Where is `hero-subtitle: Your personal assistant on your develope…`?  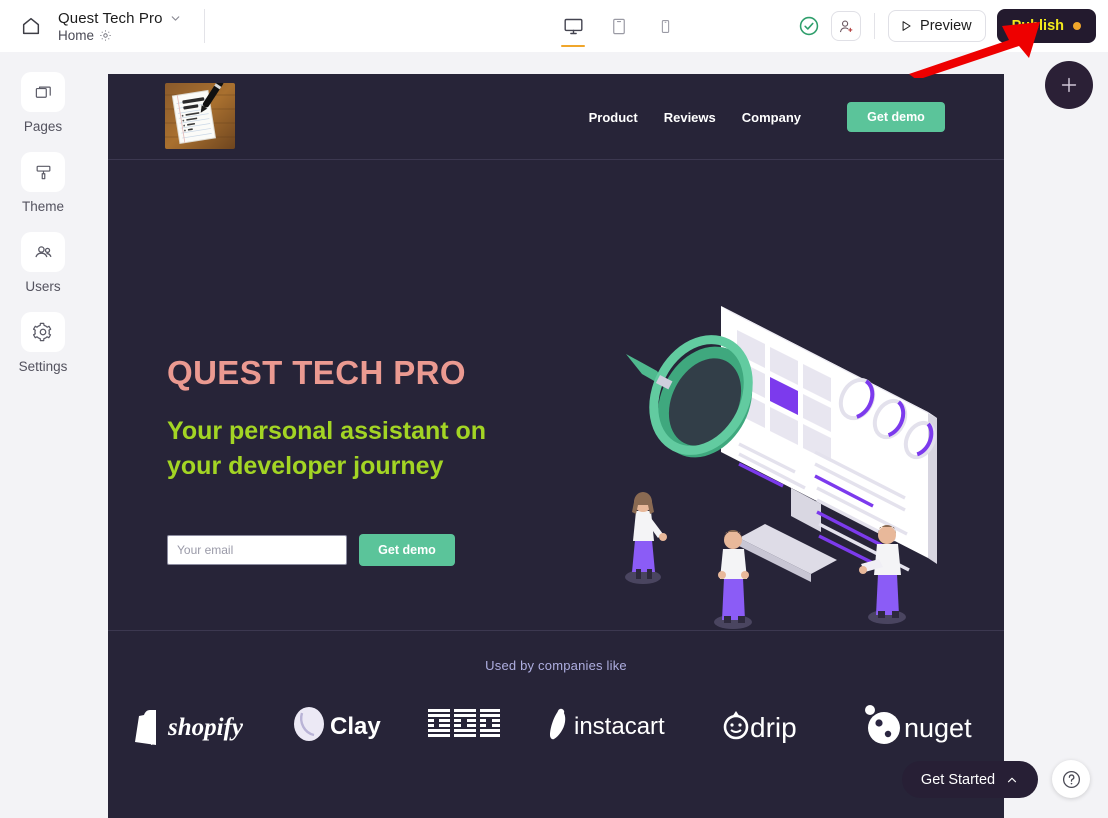
hero-subtitle: Your personal assistant on your develope… is located at coordinates (382, 448).